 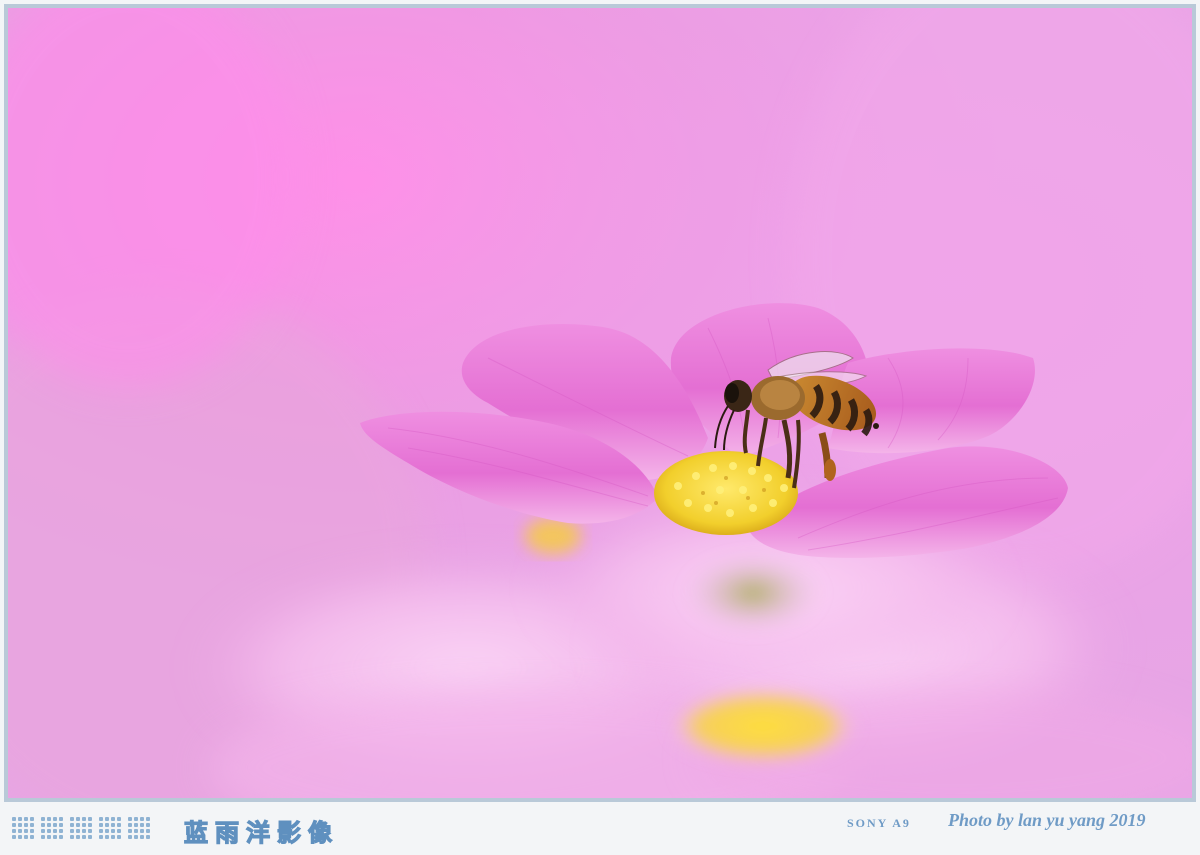 What do you see at coordinates (261, 832) in the screenshot?
I see `brand-name: 蓝雨洋影像` at bounding box center [261, 832].